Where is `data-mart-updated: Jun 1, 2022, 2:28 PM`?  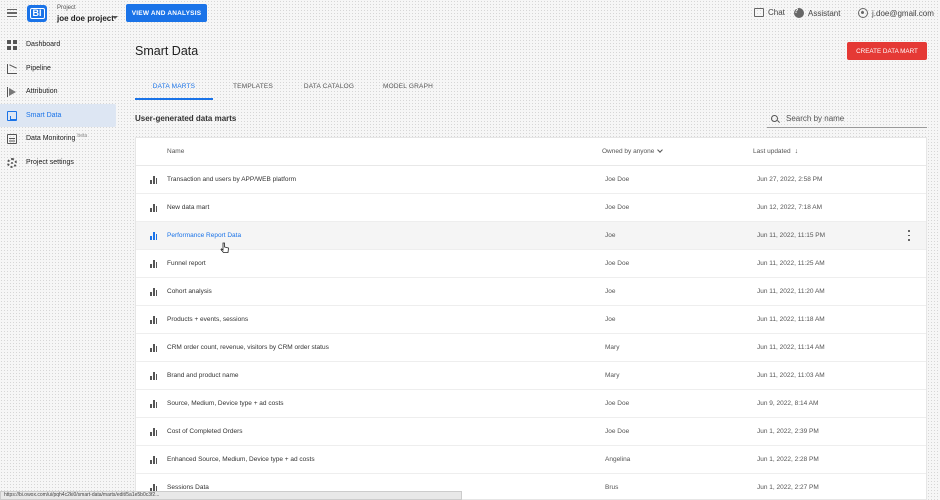 data-mart-updated: Jun 1, 2022, 2:28 PM is located at coordinates (788, 459).